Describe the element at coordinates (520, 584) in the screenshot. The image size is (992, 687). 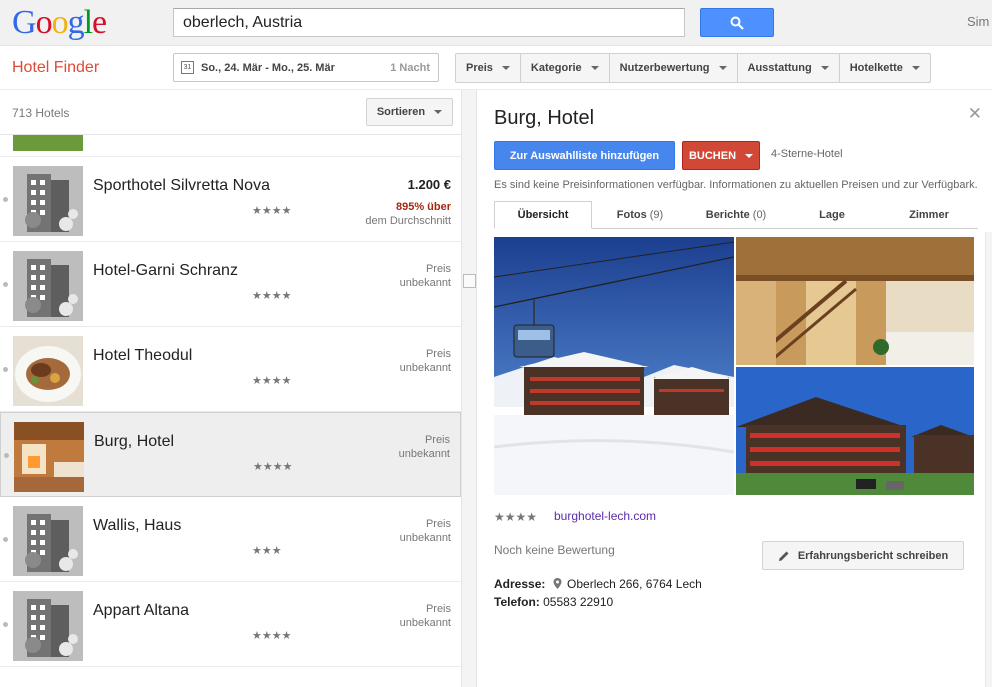
I see `address-label: Adresse:` at that location.